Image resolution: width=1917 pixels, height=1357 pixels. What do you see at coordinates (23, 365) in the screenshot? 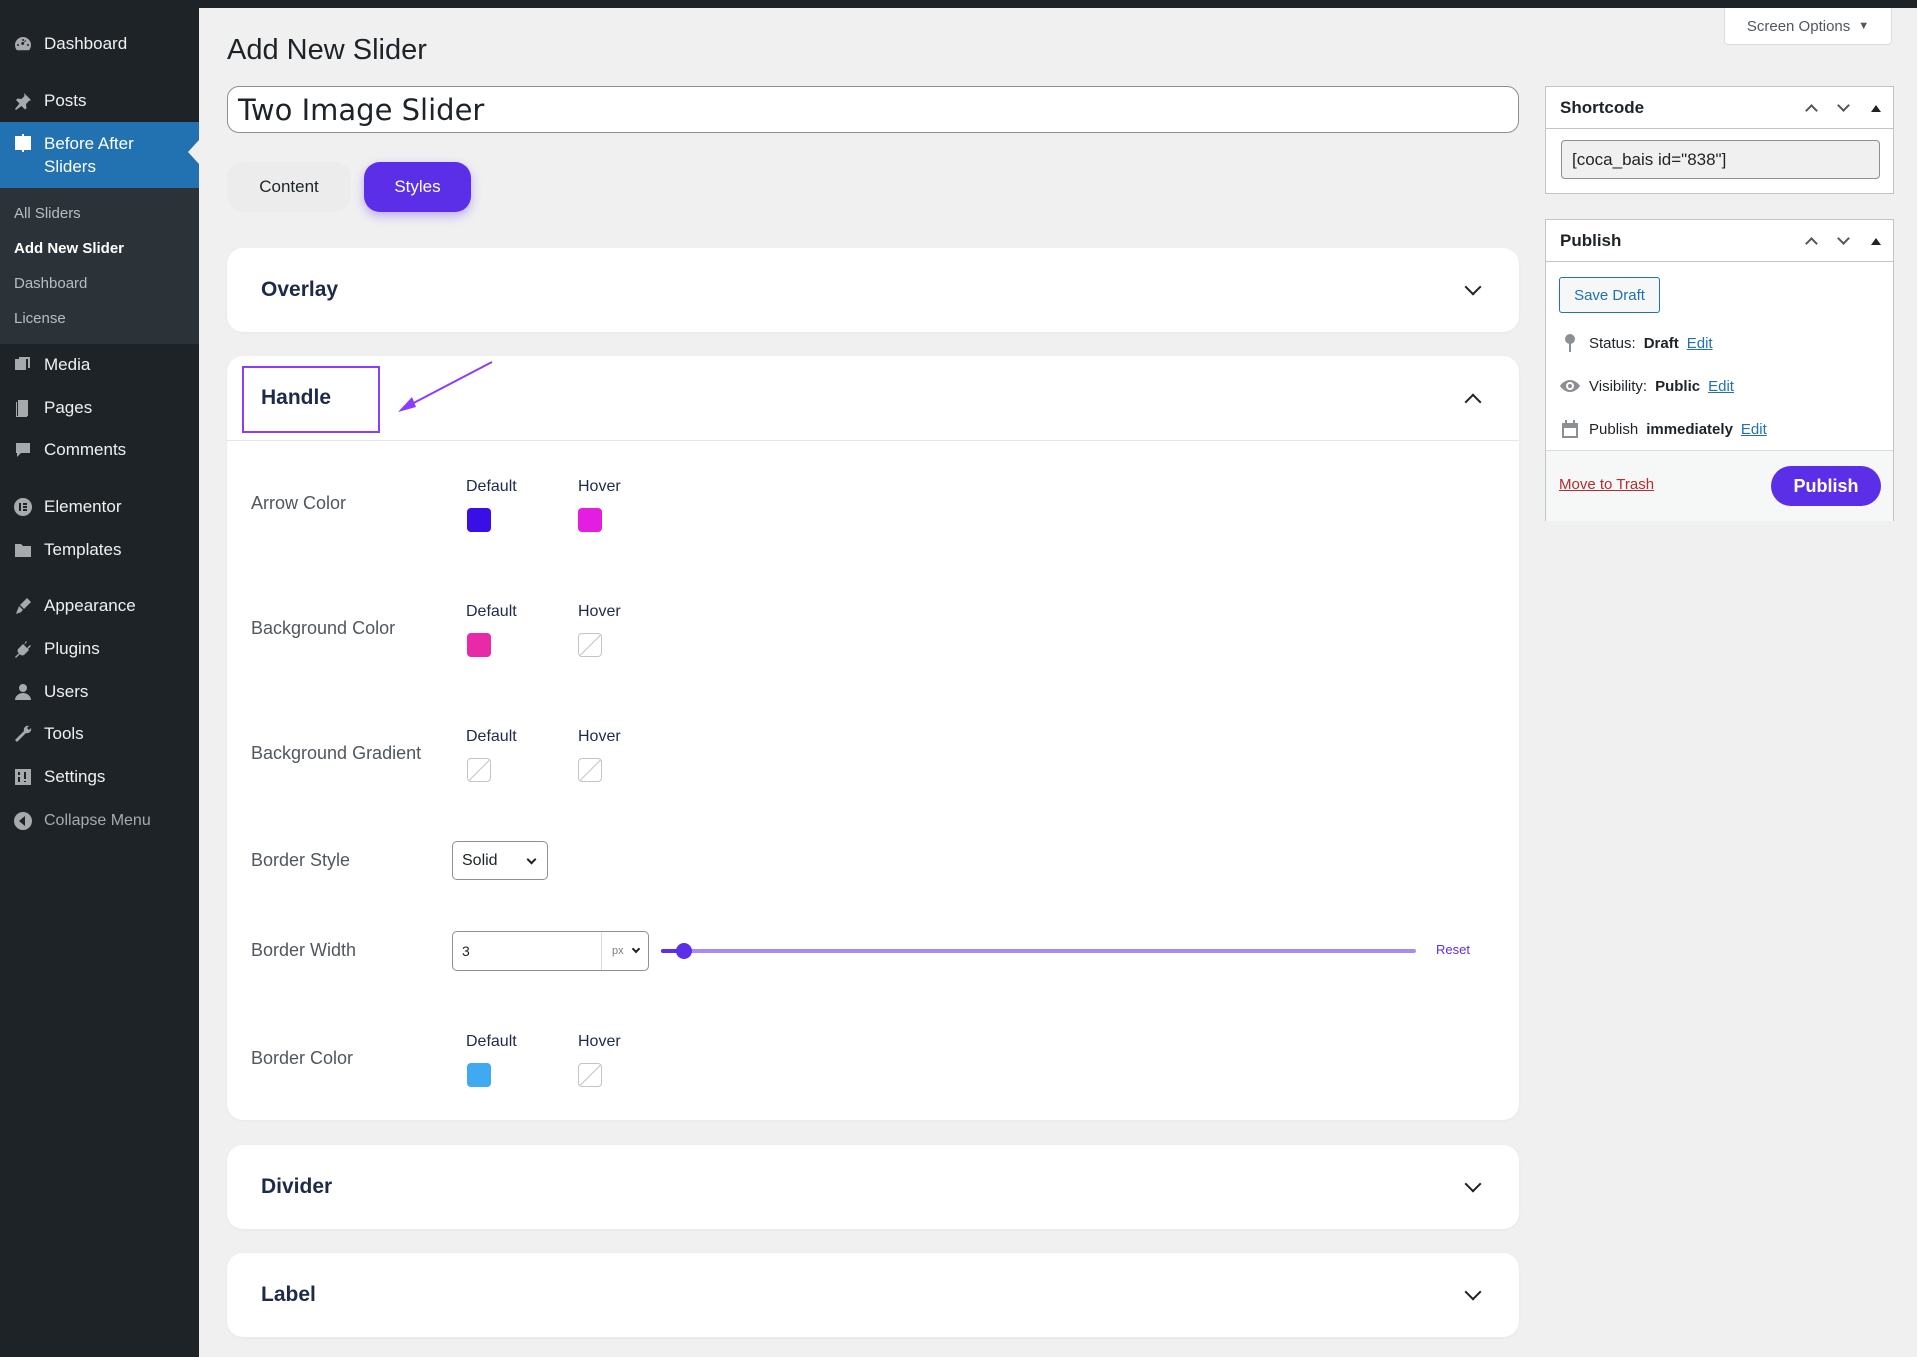
I see `media-icon` at bounding box center [23, 365].